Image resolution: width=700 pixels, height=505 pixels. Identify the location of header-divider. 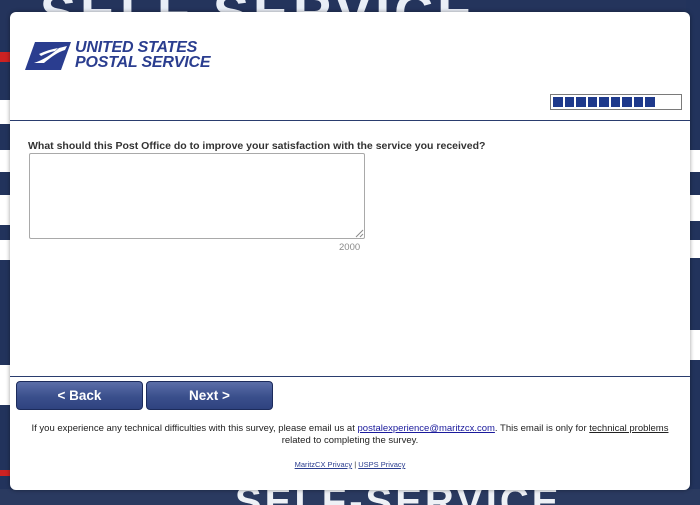
(350, 120).